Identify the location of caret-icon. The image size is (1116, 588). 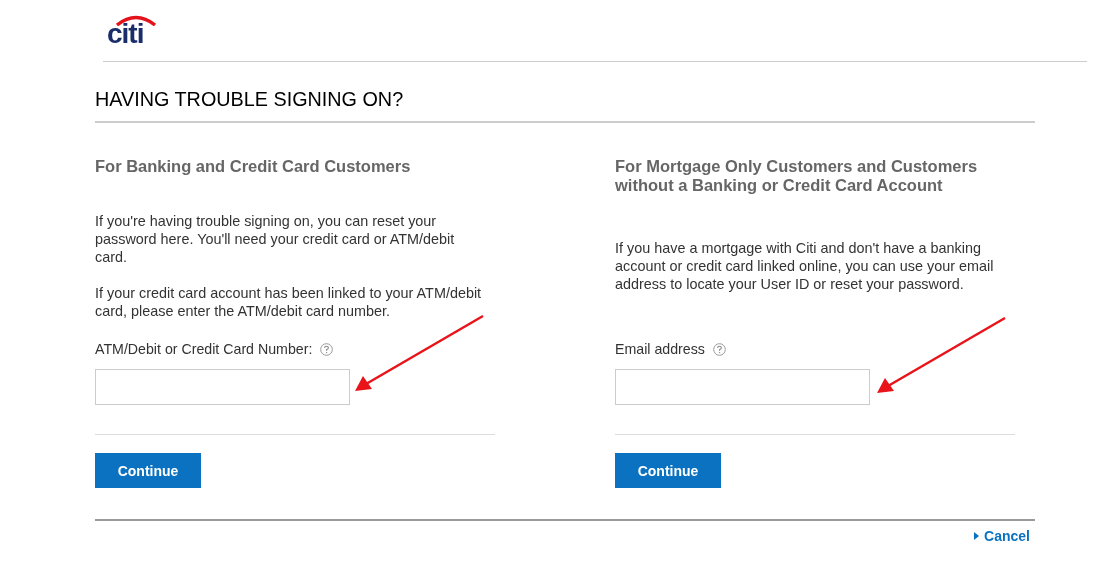
(977, 536).